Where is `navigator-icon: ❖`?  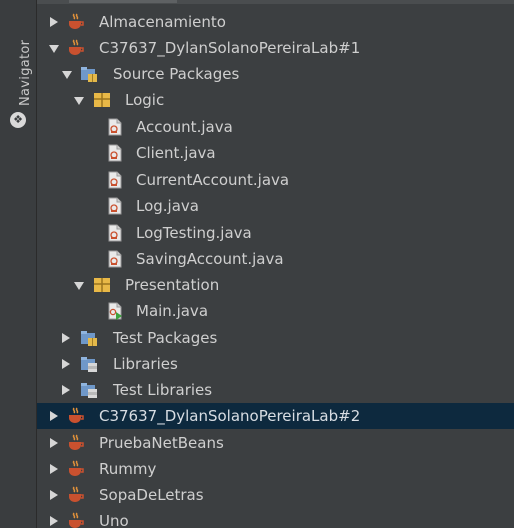
navigator-icon: ❖ is located at coordinates (18, 120).